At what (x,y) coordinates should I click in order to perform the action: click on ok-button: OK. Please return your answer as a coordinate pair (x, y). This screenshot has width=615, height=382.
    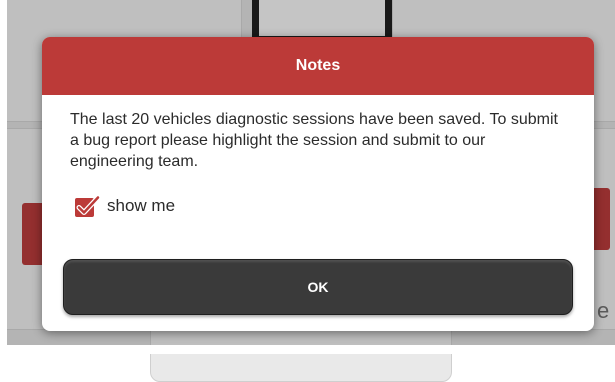
    Looking at the image, I should click on (318, 287).